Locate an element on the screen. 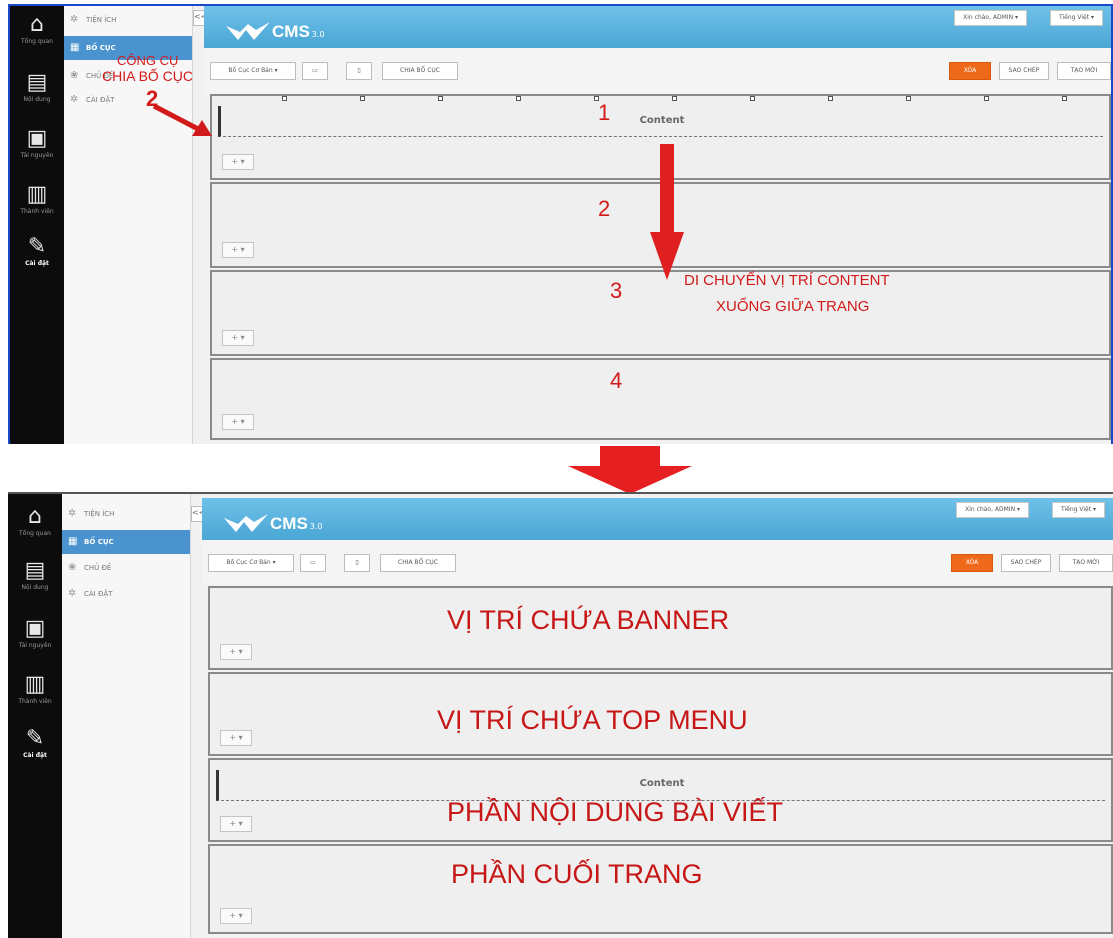 This screenshot has width=1113, height=938. annotation-move-line2: XUỐNG GIỮA TRANG is located at coordinates (793, 306).